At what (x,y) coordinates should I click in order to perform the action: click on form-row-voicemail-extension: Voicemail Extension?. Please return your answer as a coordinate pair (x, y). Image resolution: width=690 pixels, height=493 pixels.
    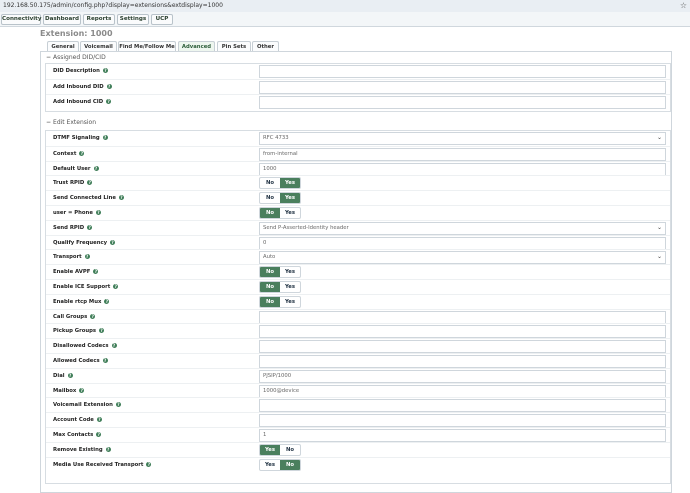
    Looking at the image, I should click on (358, 405).